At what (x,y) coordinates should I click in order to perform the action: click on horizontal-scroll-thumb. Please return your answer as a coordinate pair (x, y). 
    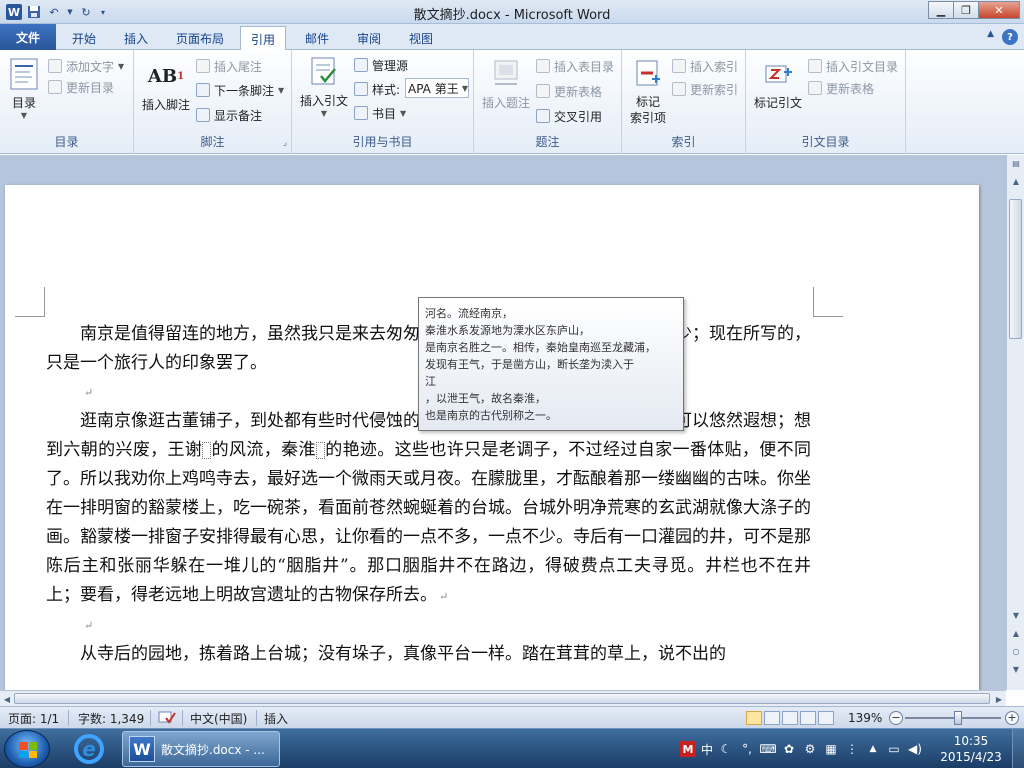
    Looking at the image, I should click on (502, 698).